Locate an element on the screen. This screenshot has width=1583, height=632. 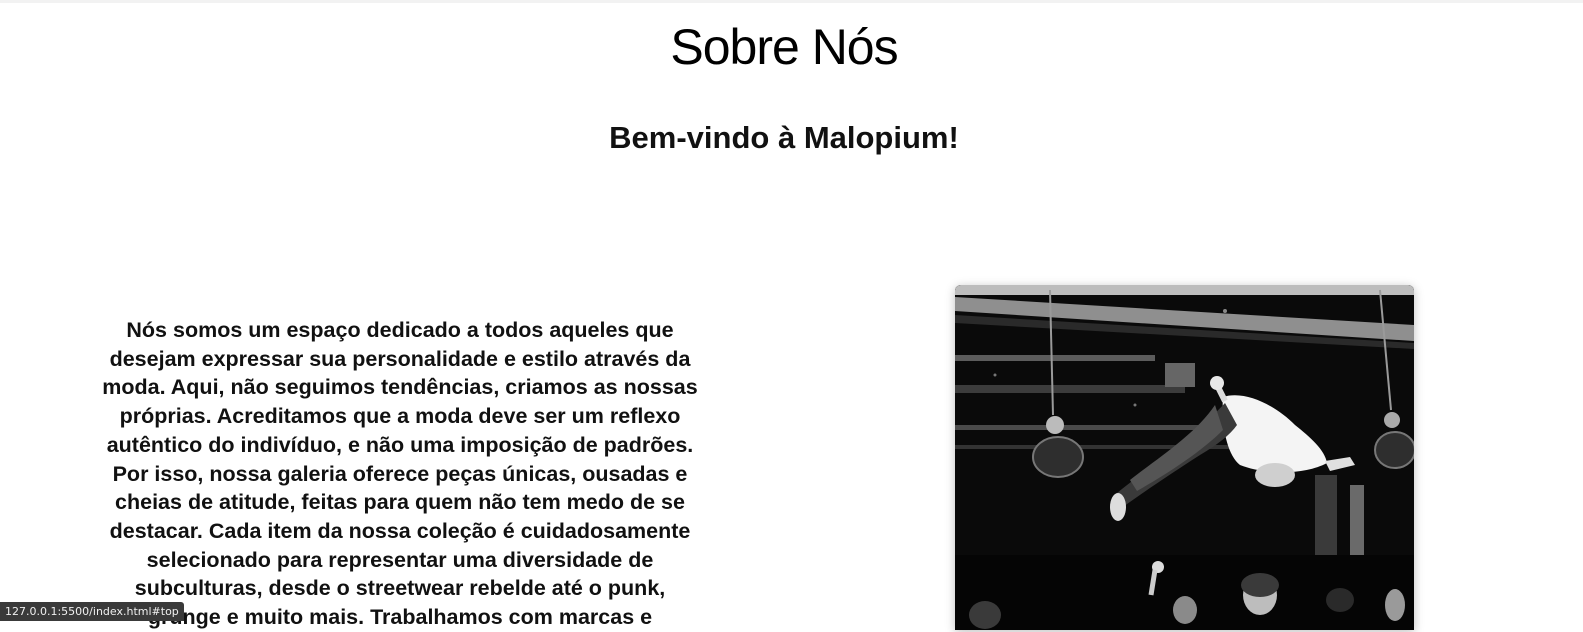
welcome-subtitle: Bem-vindo à Malopium! is located at coordinates (784, 137).